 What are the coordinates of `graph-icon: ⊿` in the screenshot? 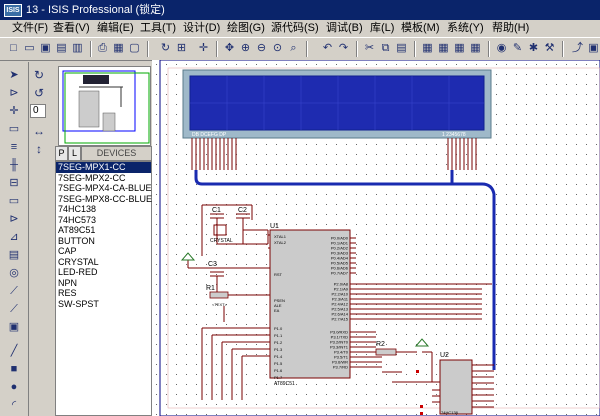 It's located at (14, 237).